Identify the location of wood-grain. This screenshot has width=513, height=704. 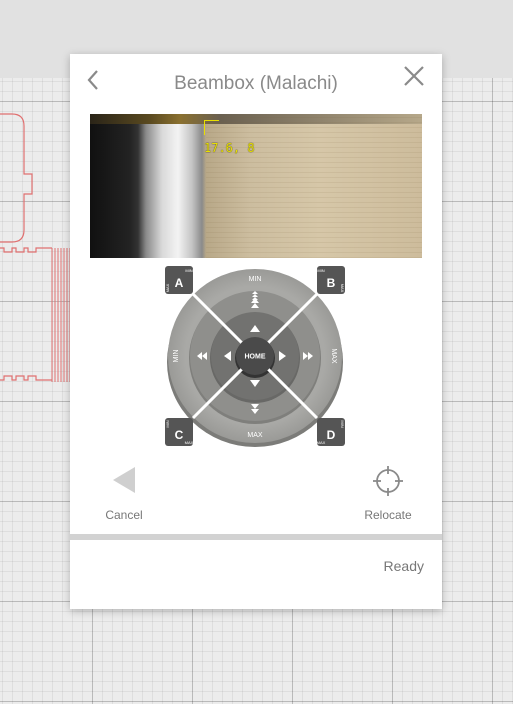
(314, 186).